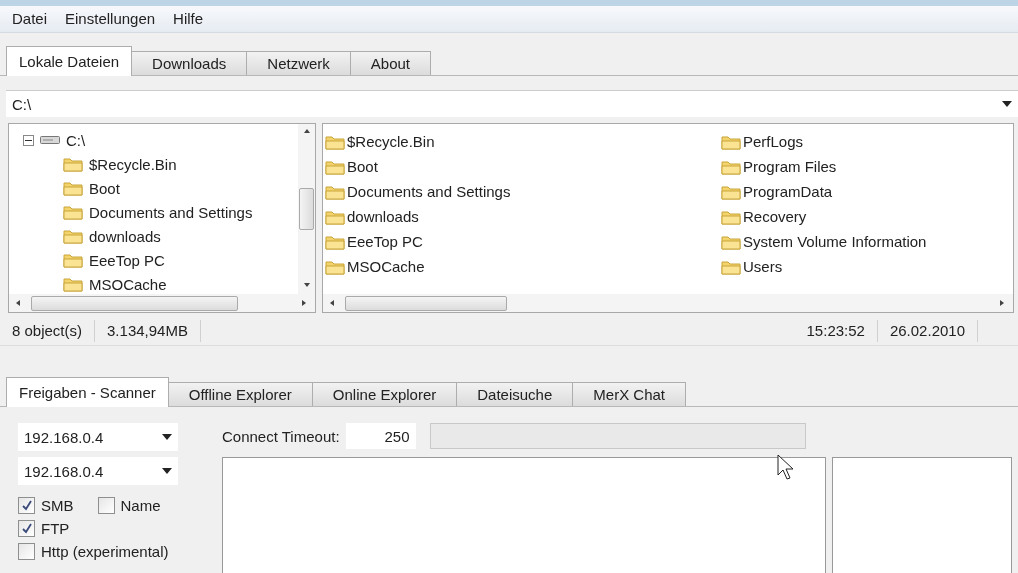  I want to click on menu-item: Hilfe, so click(188, 19).